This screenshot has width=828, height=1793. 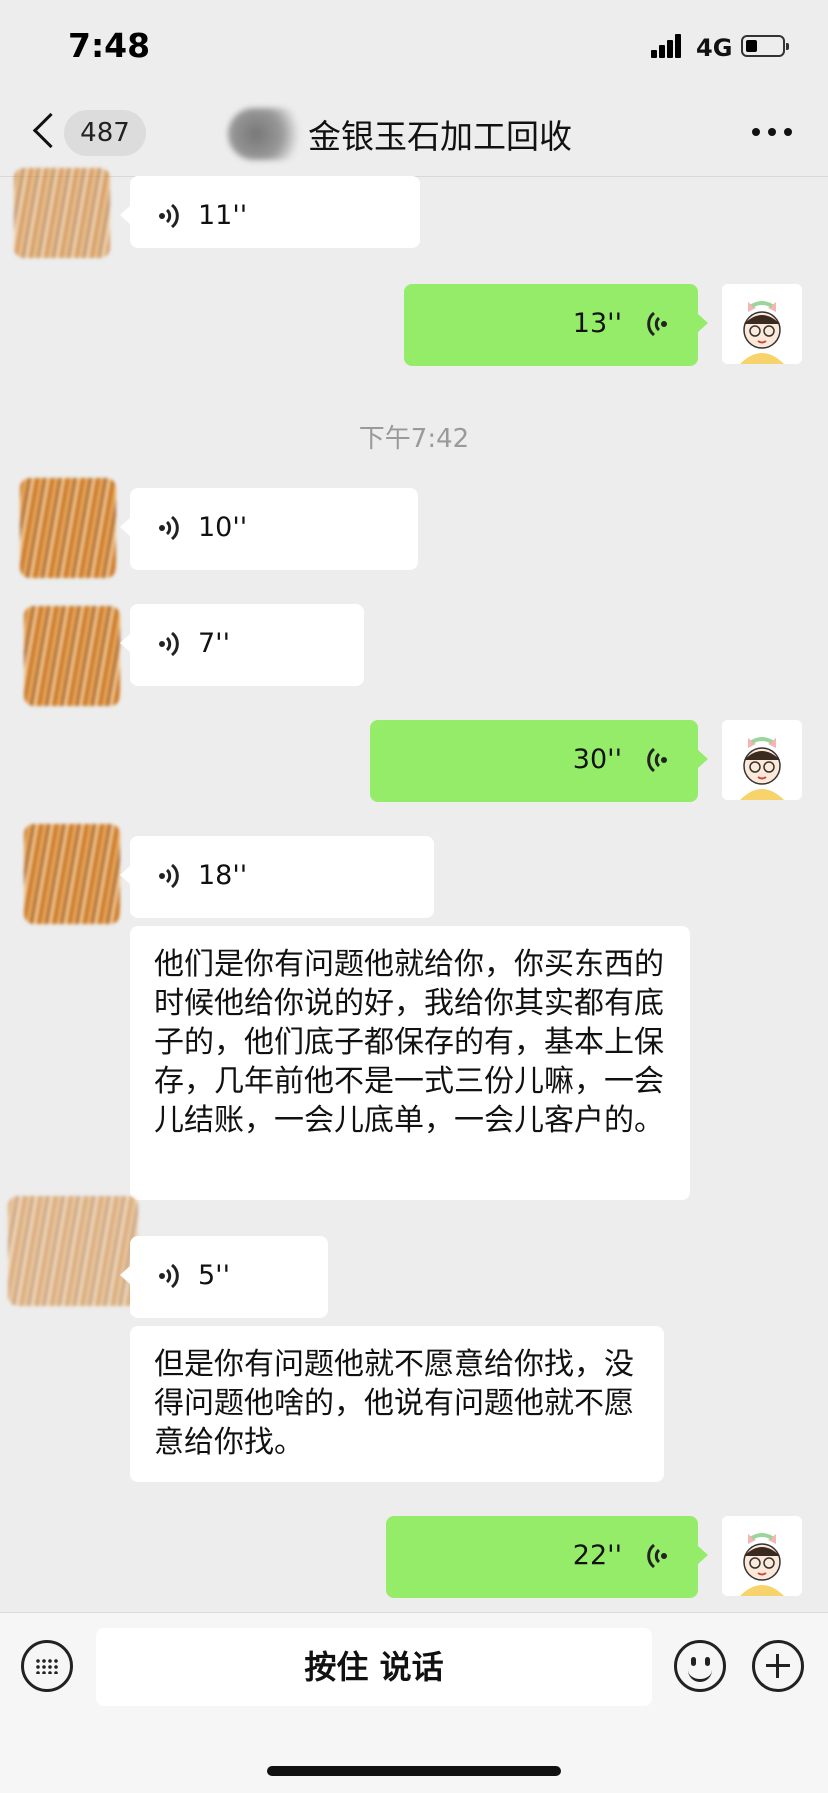 I want to click on battery-icon, so click(x=765, y=46).